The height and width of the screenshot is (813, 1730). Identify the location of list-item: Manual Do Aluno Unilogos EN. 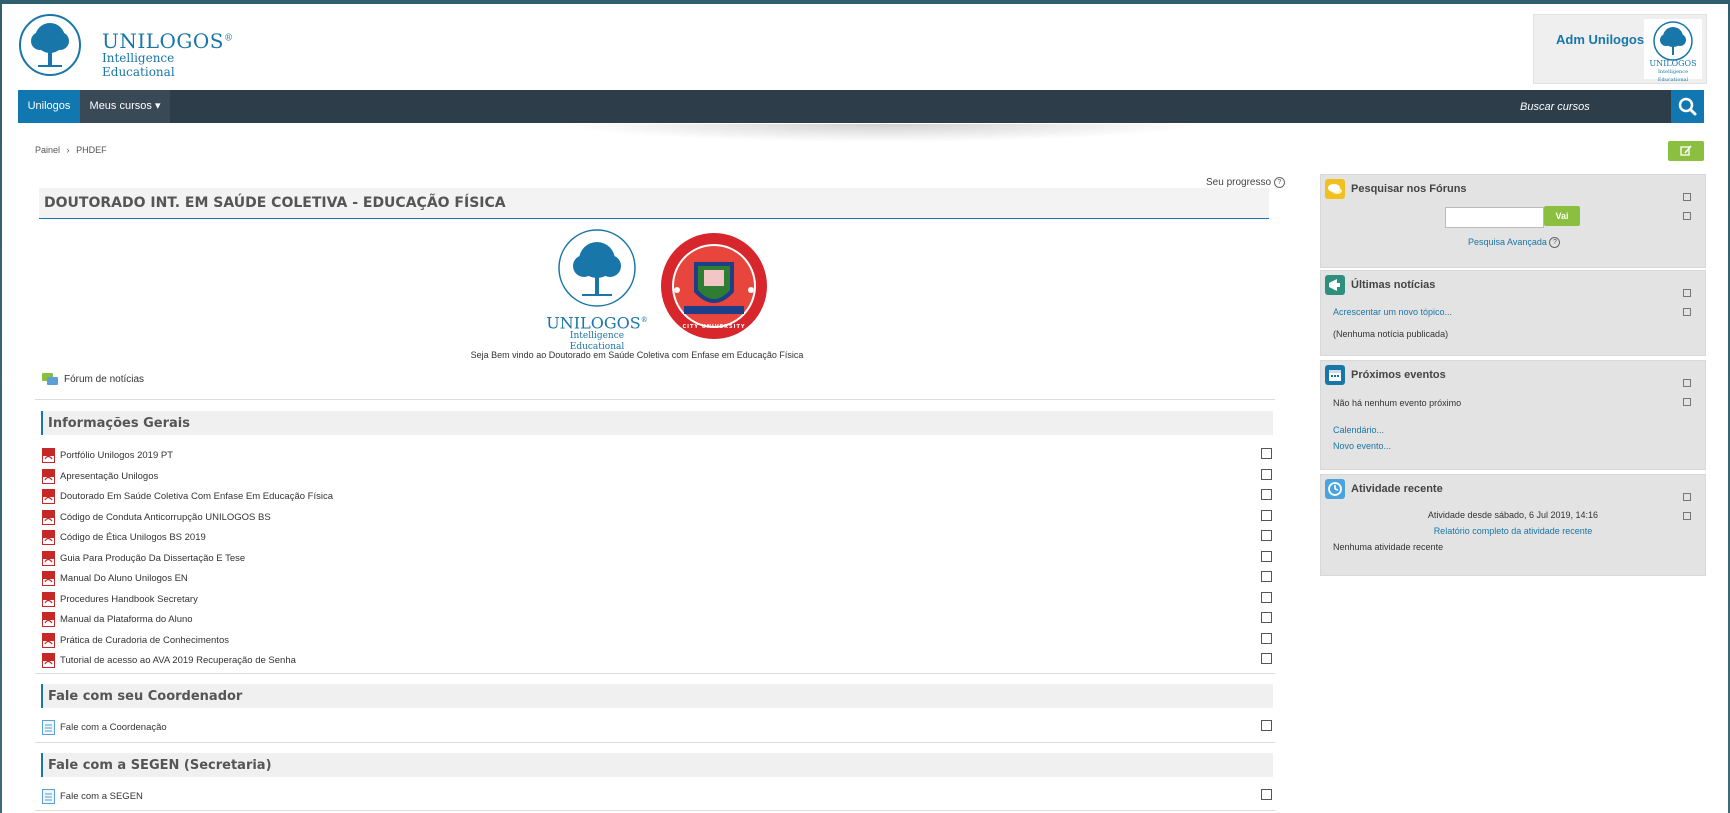
(115, 578).